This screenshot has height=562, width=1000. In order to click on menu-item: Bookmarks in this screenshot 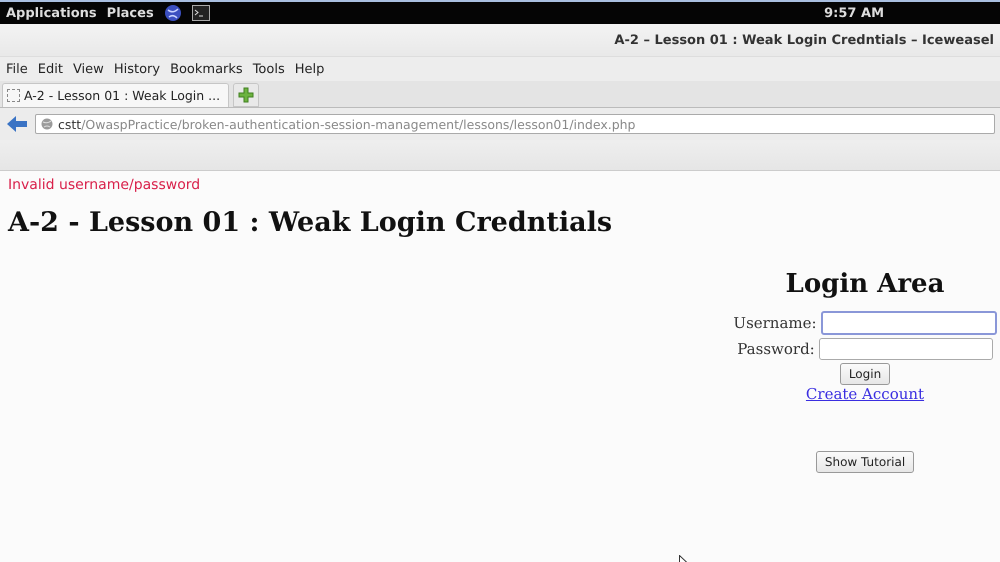, I will do `click(206, 69)`.